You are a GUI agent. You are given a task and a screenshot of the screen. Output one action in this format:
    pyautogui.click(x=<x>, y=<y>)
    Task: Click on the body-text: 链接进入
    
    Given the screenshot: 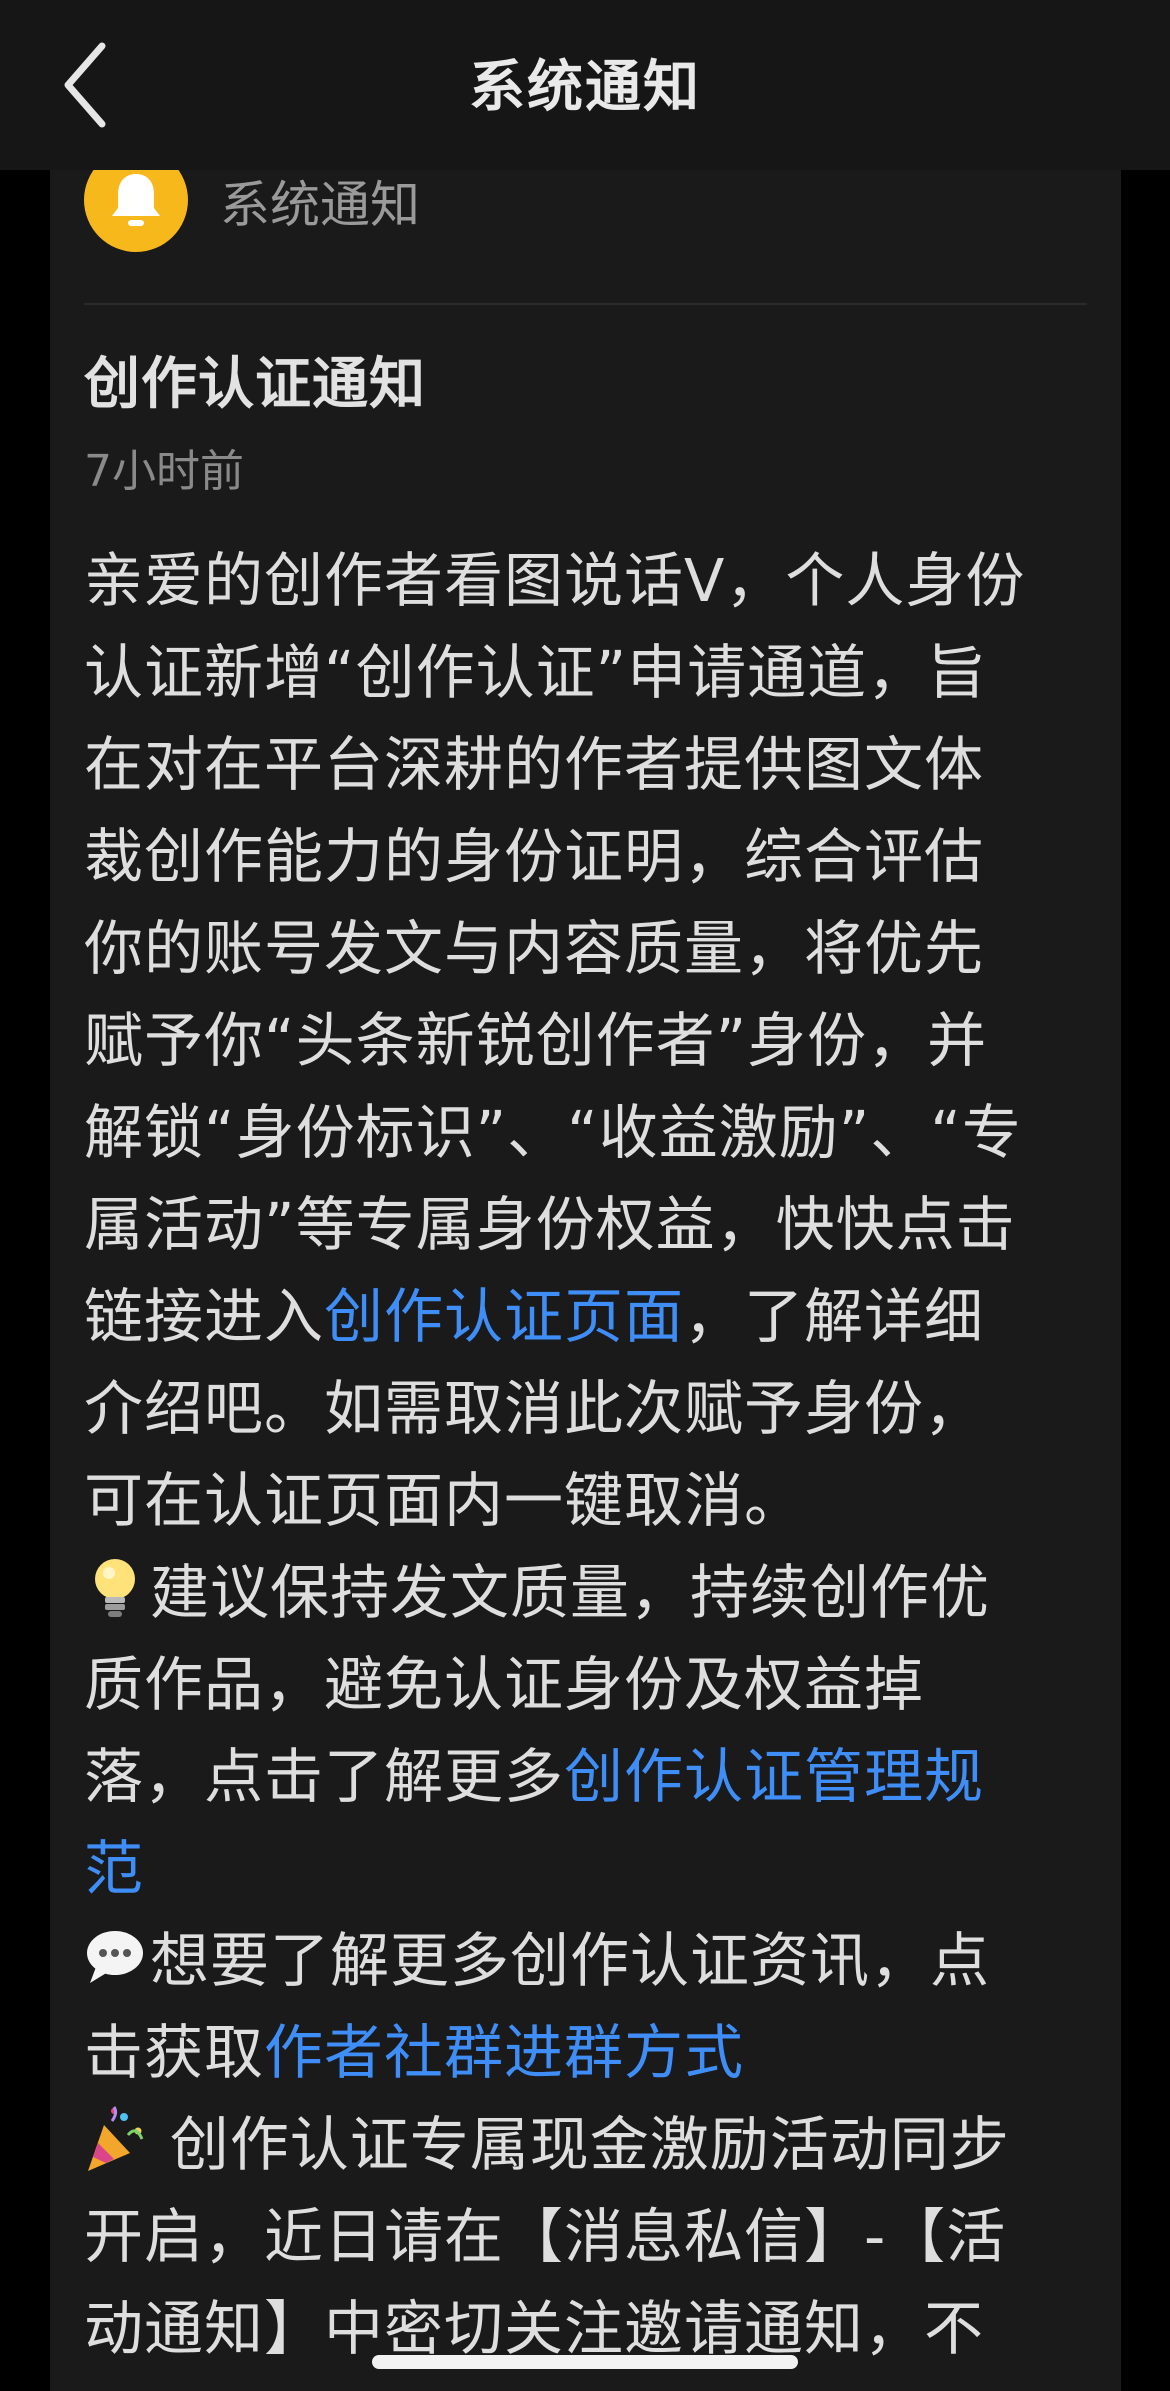 What is the action you would take?
    pyautogui.click(x=204, y=1316)
    